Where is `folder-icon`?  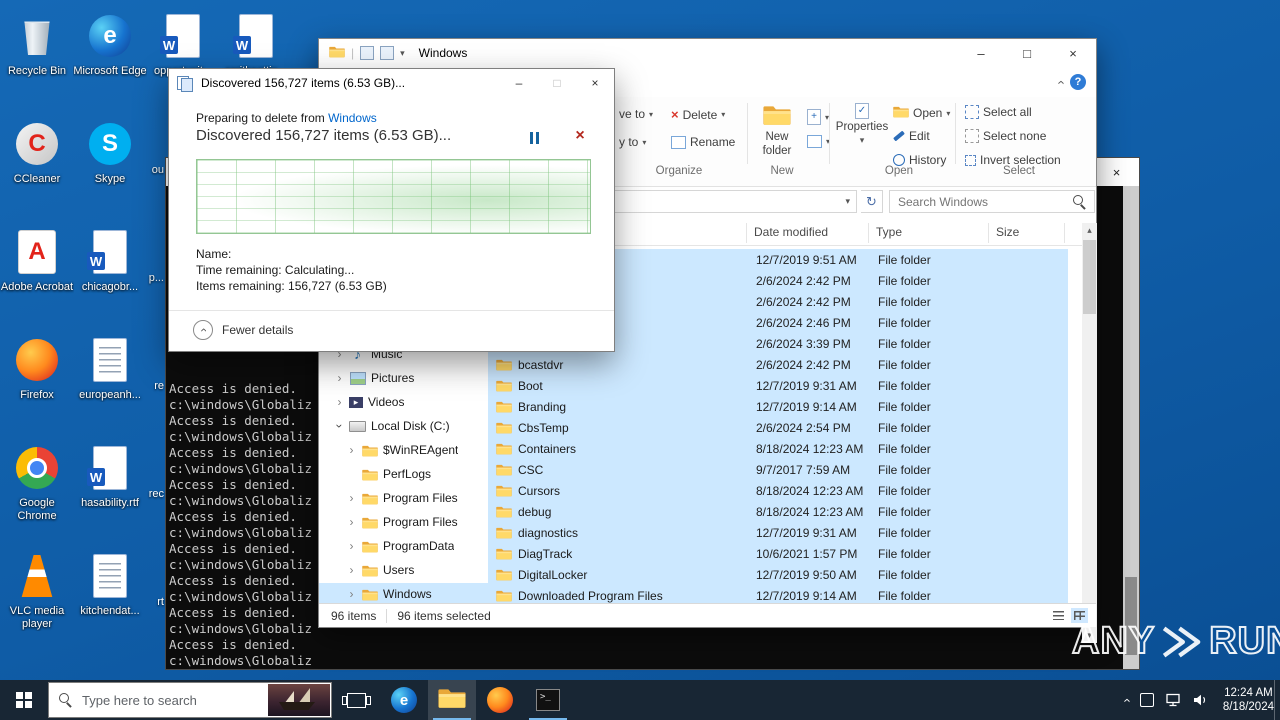
folder-icon is located at coordinates (504, 471).